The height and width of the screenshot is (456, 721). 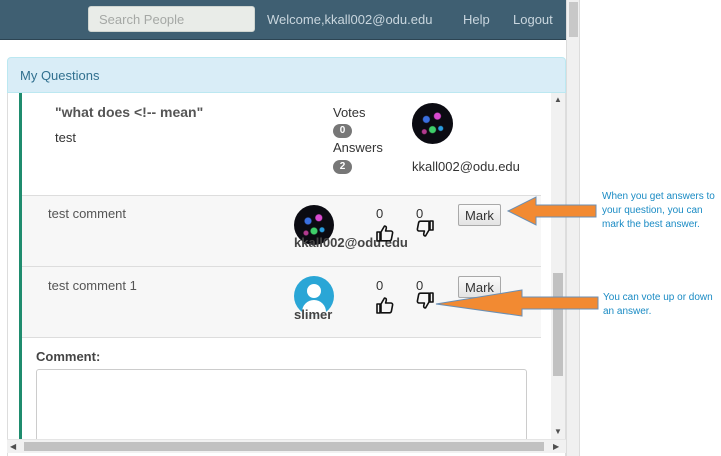 I want to click on search-people-input, so click(x=171, y=19).